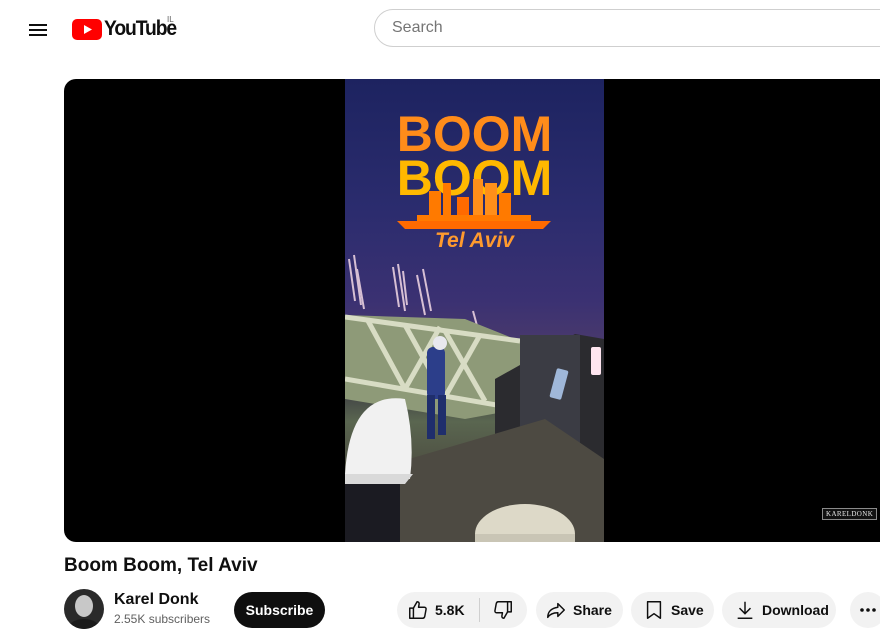 This screenshot has width=880, height=629. I want to click on poster-subtitle: Tel Aviv, so click(474, 240).